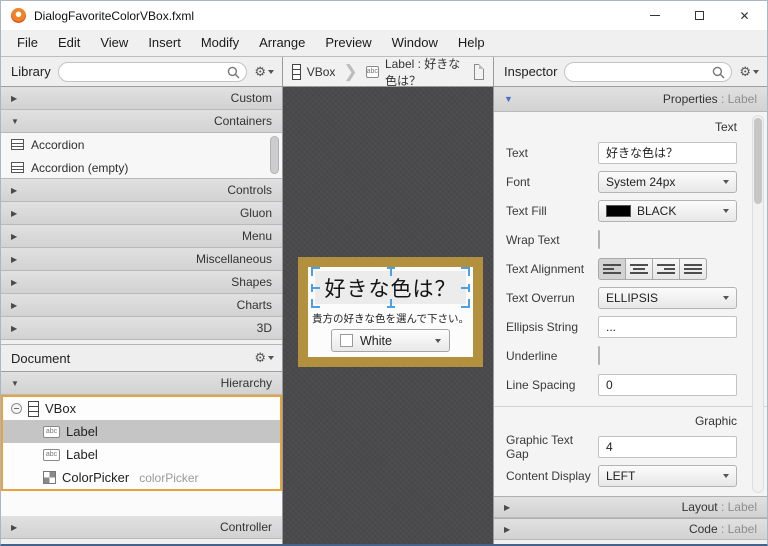  I want to click on library-menu-button: ⚙, so click(264, 72).